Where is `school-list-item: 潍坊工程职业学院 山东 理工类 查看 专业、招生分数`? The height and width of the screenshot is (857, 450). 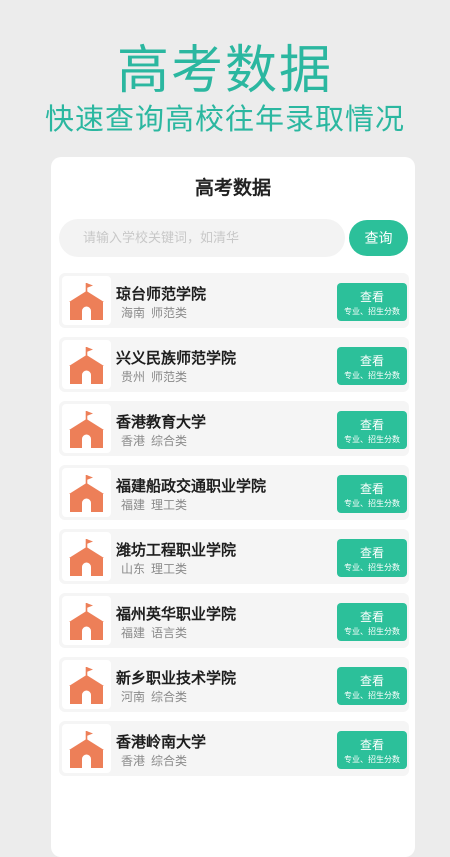
school-list-item: 潍坊工程职业学院 山东 理工类 查看 专业、招生分数 is located at coordinates (234, 556).